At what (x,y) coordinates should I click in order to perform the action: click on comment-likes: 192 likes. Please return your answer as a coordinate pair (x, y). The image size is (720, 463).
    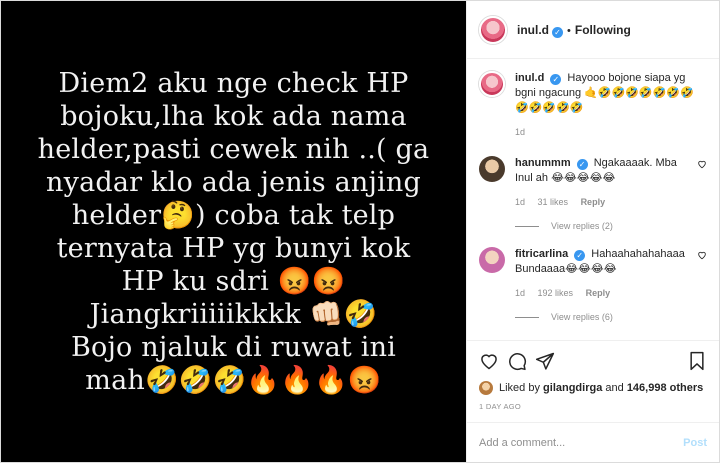
    Looking at the image, I should click on (556, 293).